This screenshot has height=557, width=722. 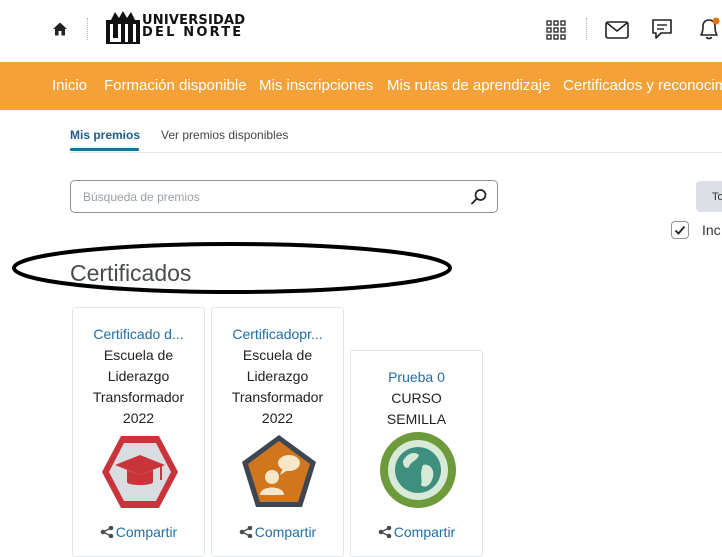 I want to click on bell-icon, so click(x=709, y=29).